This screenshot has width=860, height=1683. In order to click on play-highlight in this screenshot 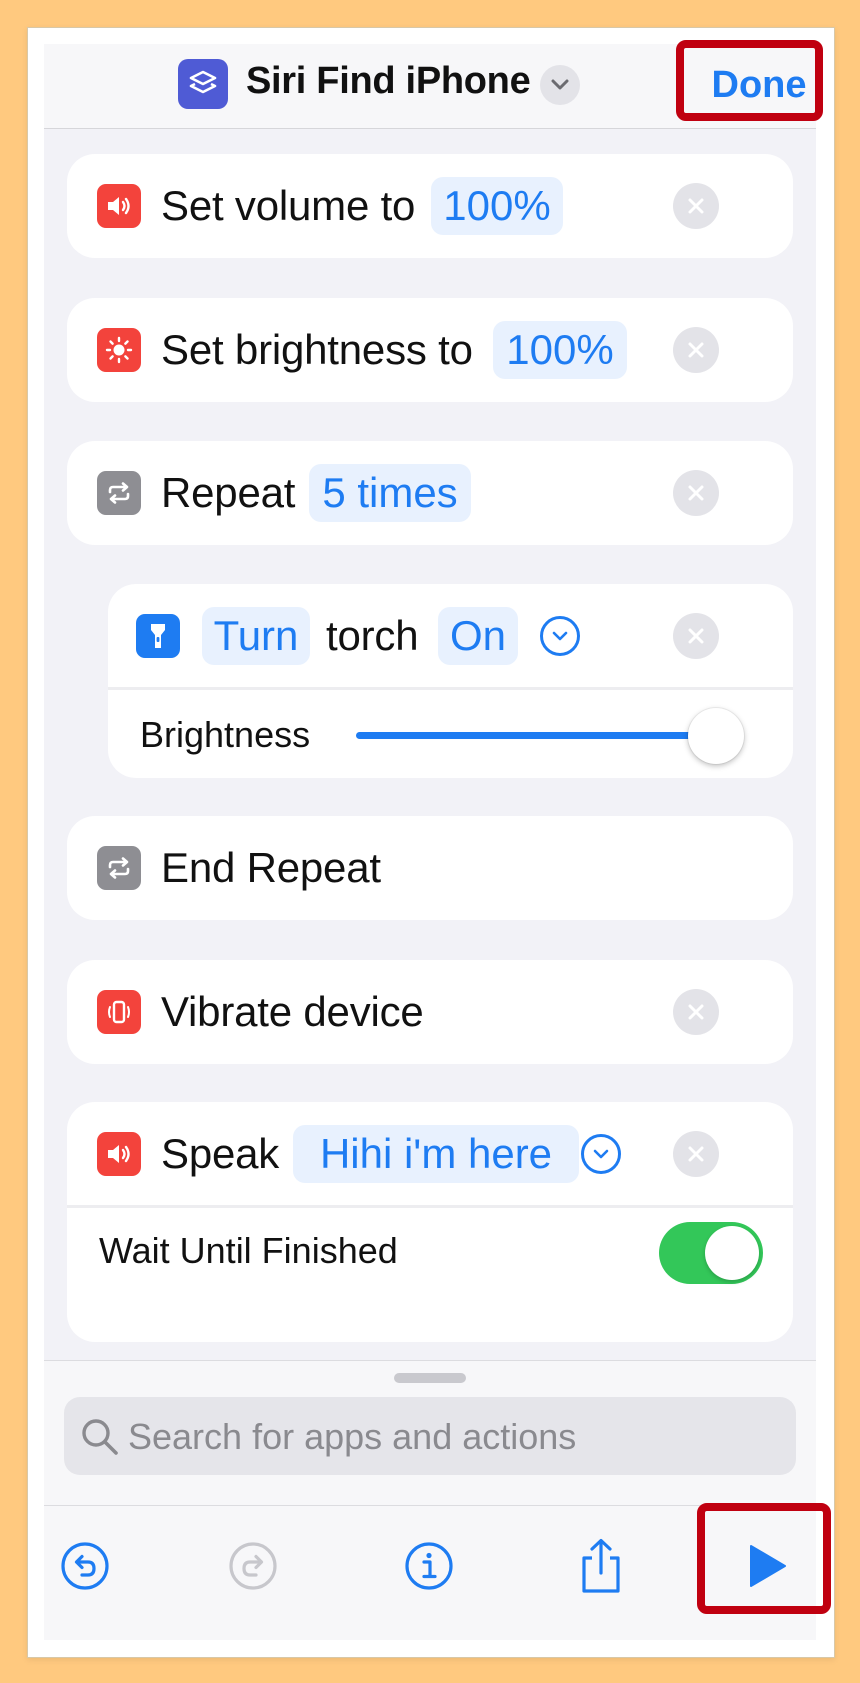, I will do `click(764, 1558)`.